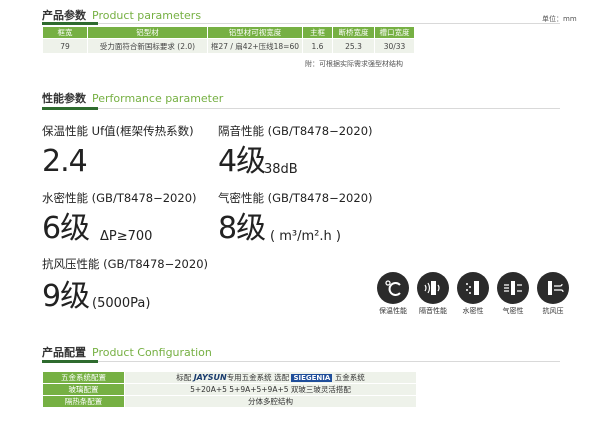  I want to click on wind-unit: (5000Pa), so click(121, 303).